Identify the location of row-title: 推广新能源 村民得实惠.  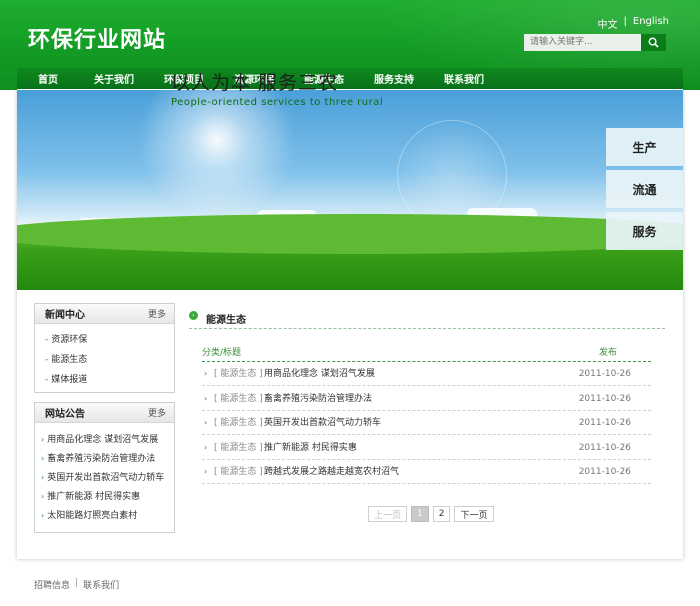
(310, 448).